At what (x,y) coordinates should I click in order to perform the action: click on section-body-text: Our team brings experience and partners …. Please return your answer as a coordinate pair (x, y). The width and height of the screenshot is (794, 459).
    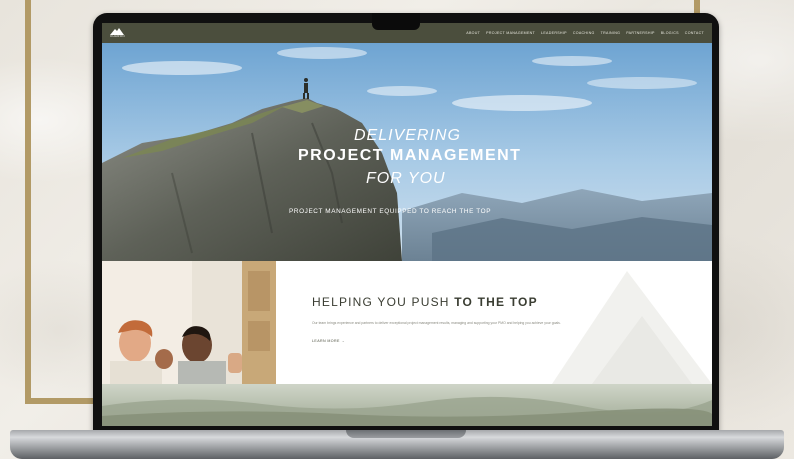
    Looking at the image, I should click on (436, 323).